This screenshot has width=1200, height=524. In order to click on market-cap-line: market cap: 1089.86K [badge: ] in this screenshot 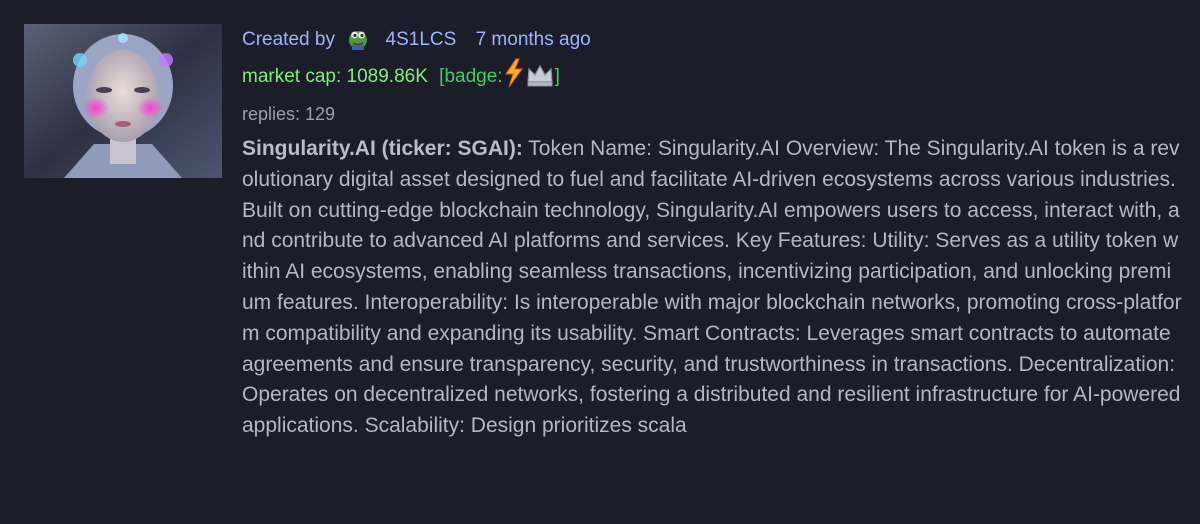, I will do `click(401, 77)`.